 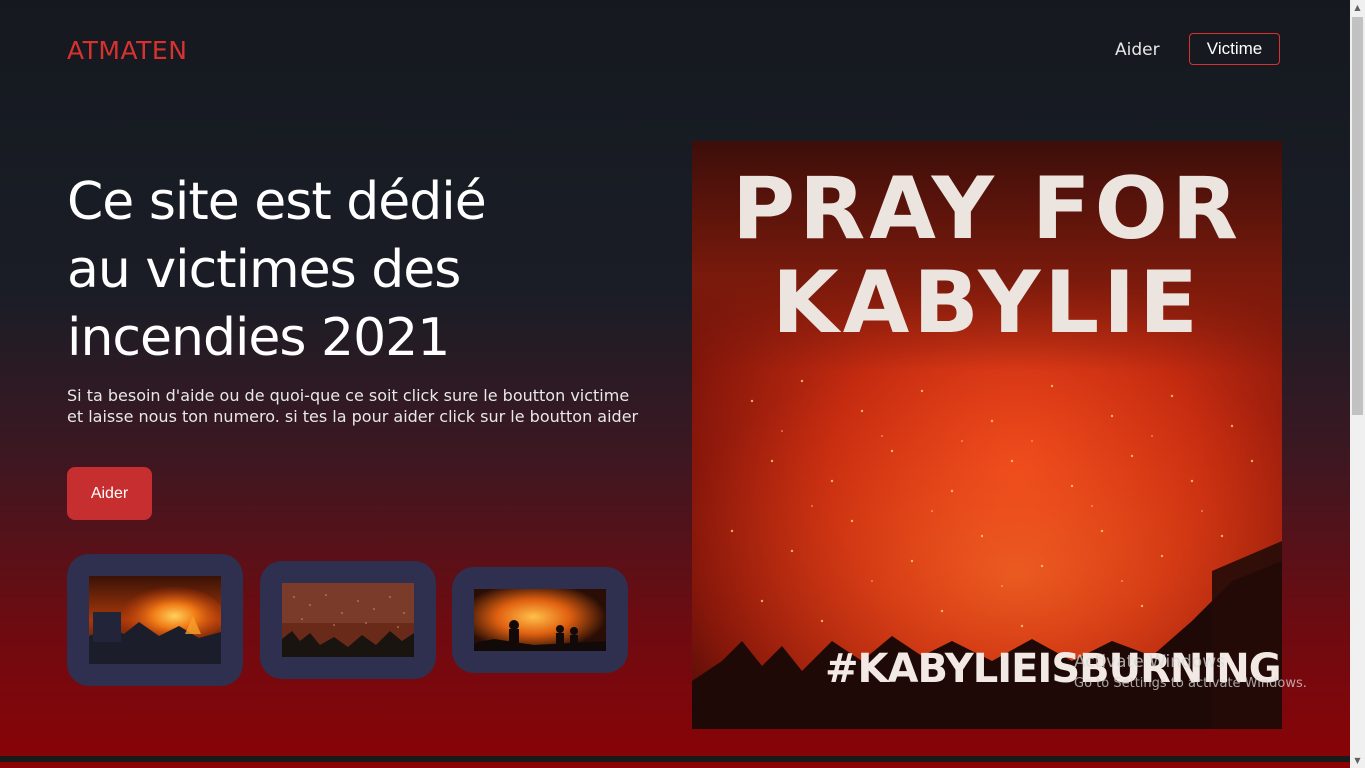 What do you see at coordinates (1234, 49) in the screenshot?
I see `nav-victime-button: Victime` at bounding box center [1234, 49].